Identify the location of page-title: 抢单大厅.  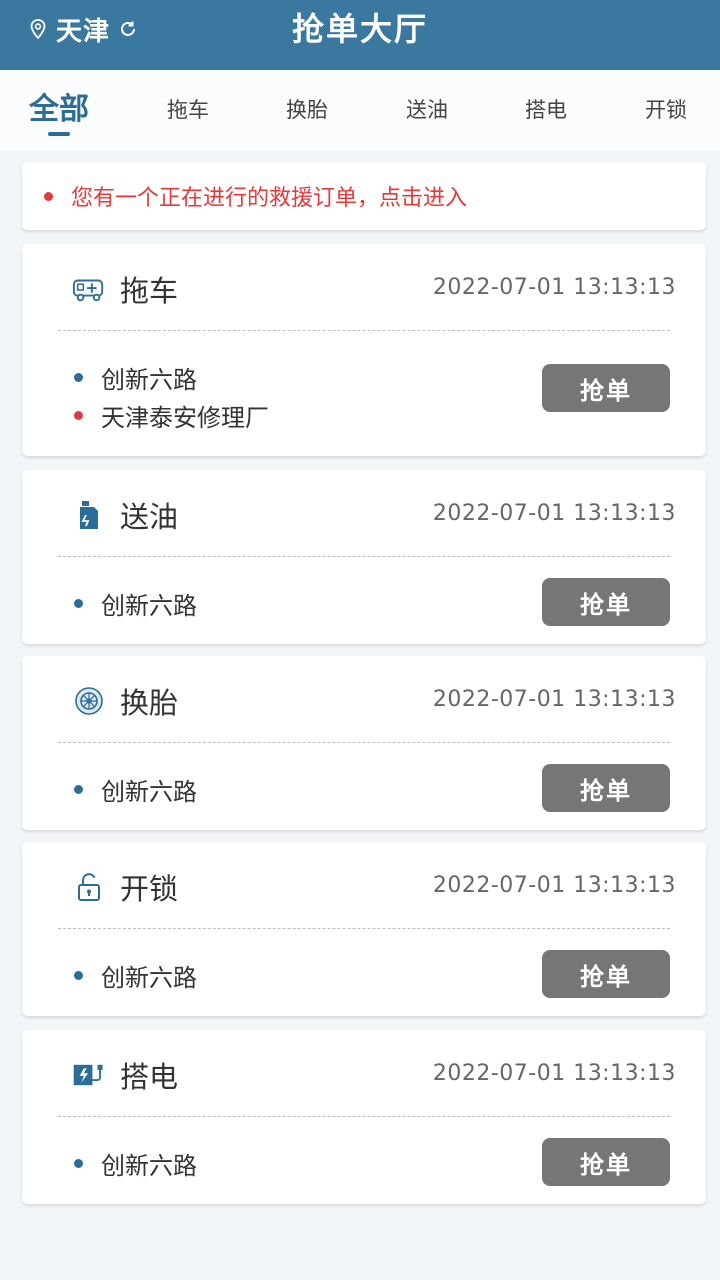
(359, 29).